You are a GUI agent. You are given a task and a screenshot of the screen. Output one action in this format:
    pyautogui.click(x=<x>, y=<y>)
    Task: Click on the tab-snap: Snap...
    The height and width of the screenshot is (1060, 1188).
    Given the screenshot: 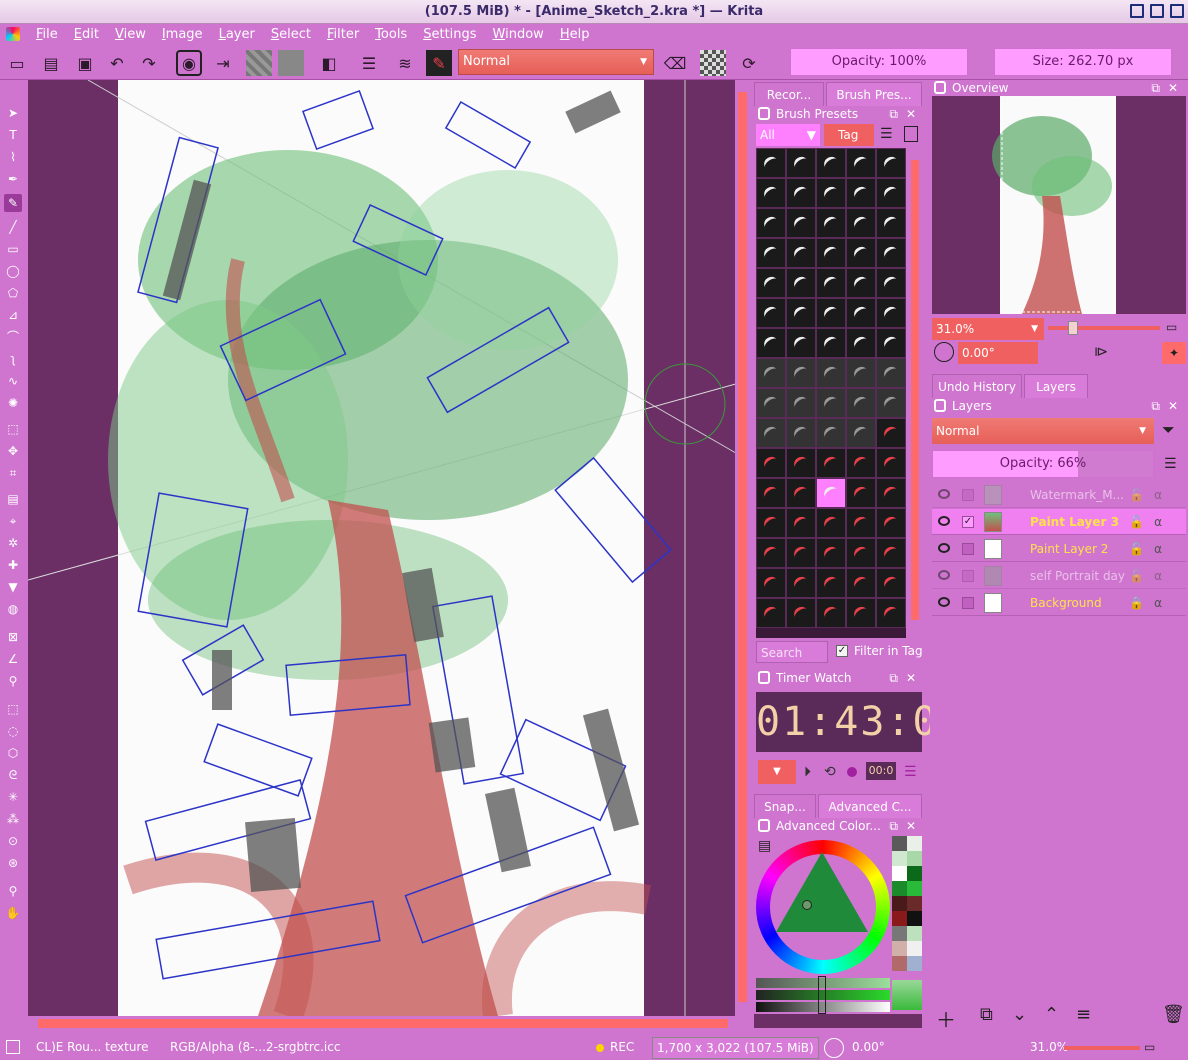 What is the action you would take?
    pyautogui.click(x=785, y=806)
    